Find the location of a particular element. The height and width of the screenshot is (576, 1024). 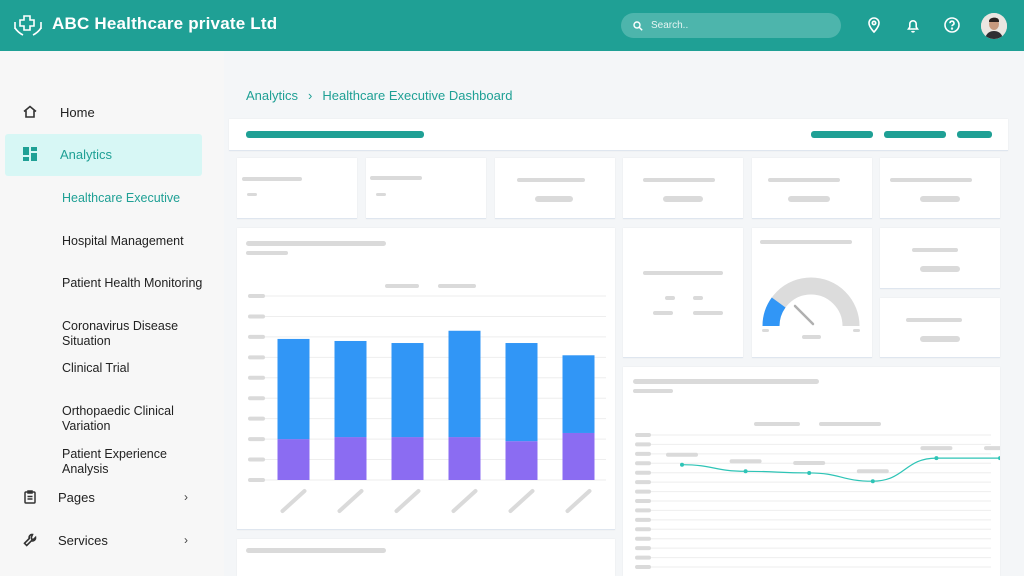

sidebar-subitem-patient-experience-analysis: Patient Experience Analysis is located at coordinates (122, 462).